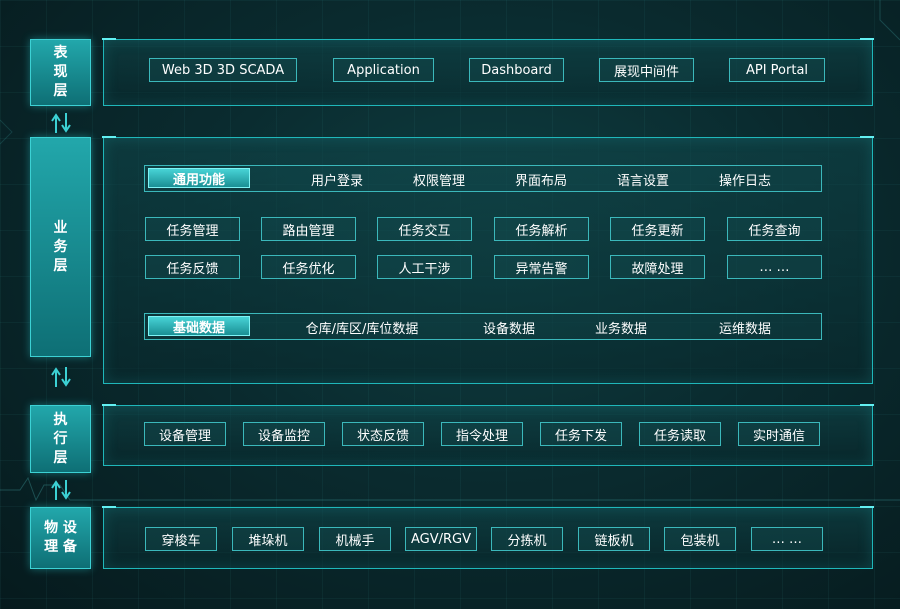  I want to click on task-item: 任务优化, so click(308, 267).